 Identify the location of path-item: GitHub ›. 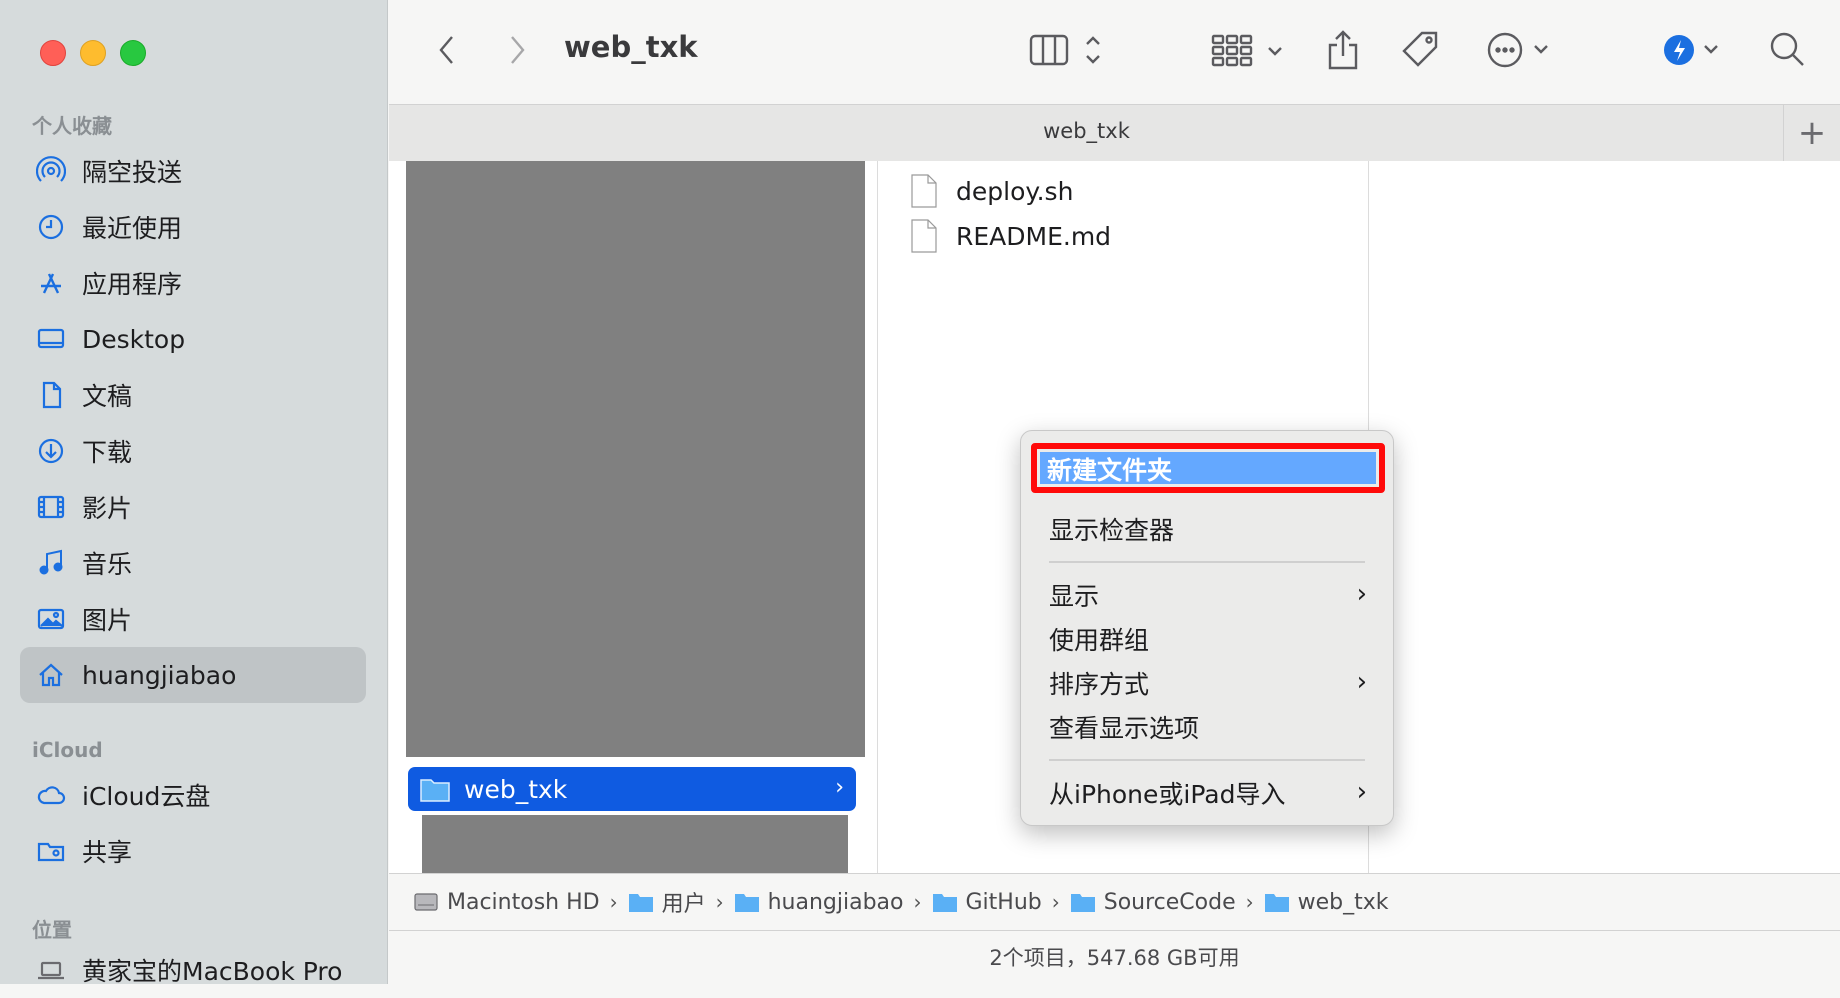
(1001, 902).